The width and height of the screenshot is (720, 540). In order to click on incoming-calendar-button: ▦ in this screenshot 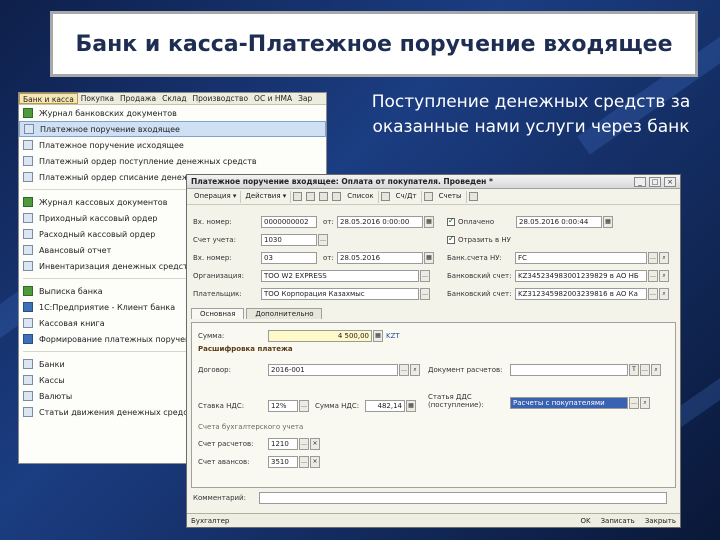, I will do `click(429, 257)`.